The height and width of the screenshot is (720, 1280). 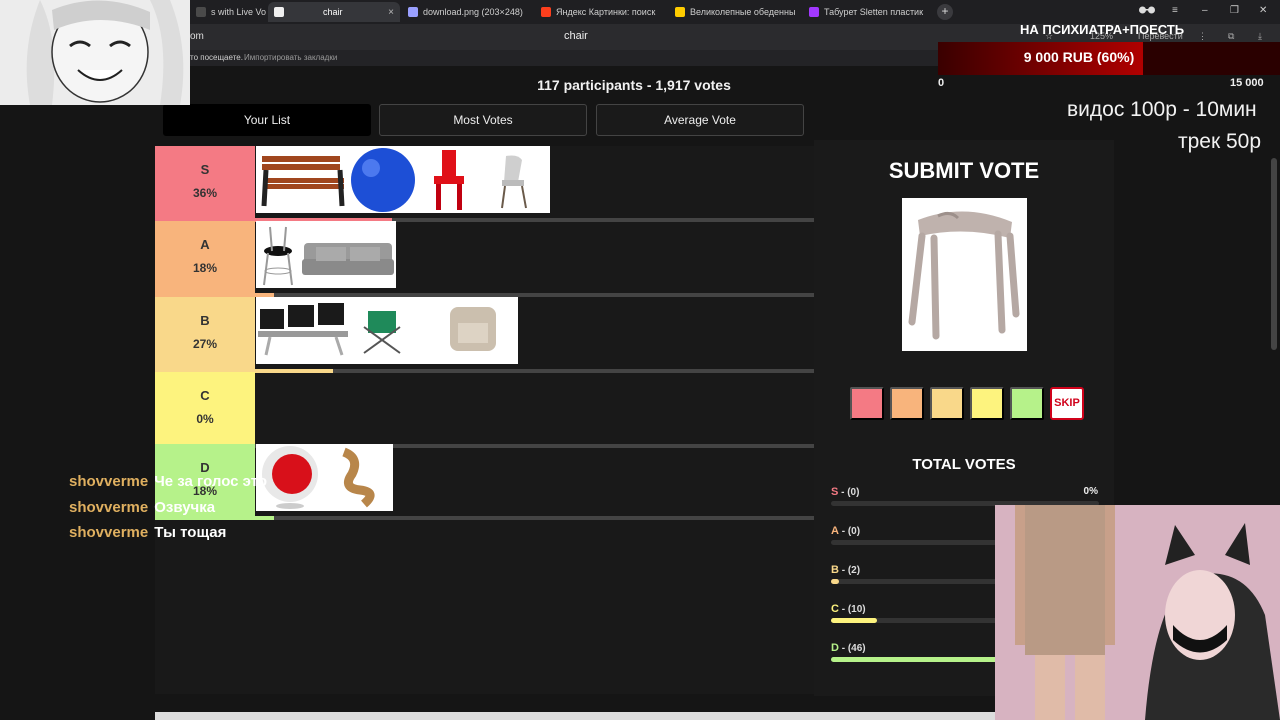 What do you see at coordinates (238, 12) in the screenshot?
I see `tab-label: s with Live Voting` at bounding box center [238, 12].